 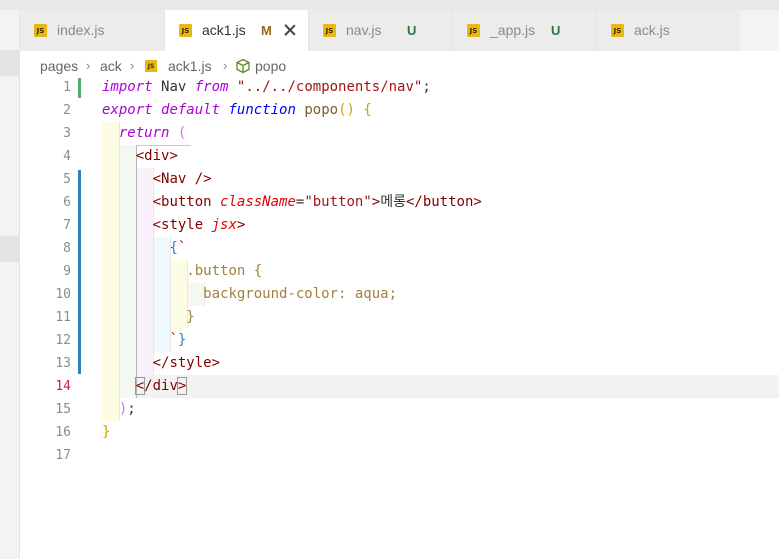 What do you see at coordinates (127, 409) in the screenshot?
I see `code-line-15: );` at bounding box center [127, 409].